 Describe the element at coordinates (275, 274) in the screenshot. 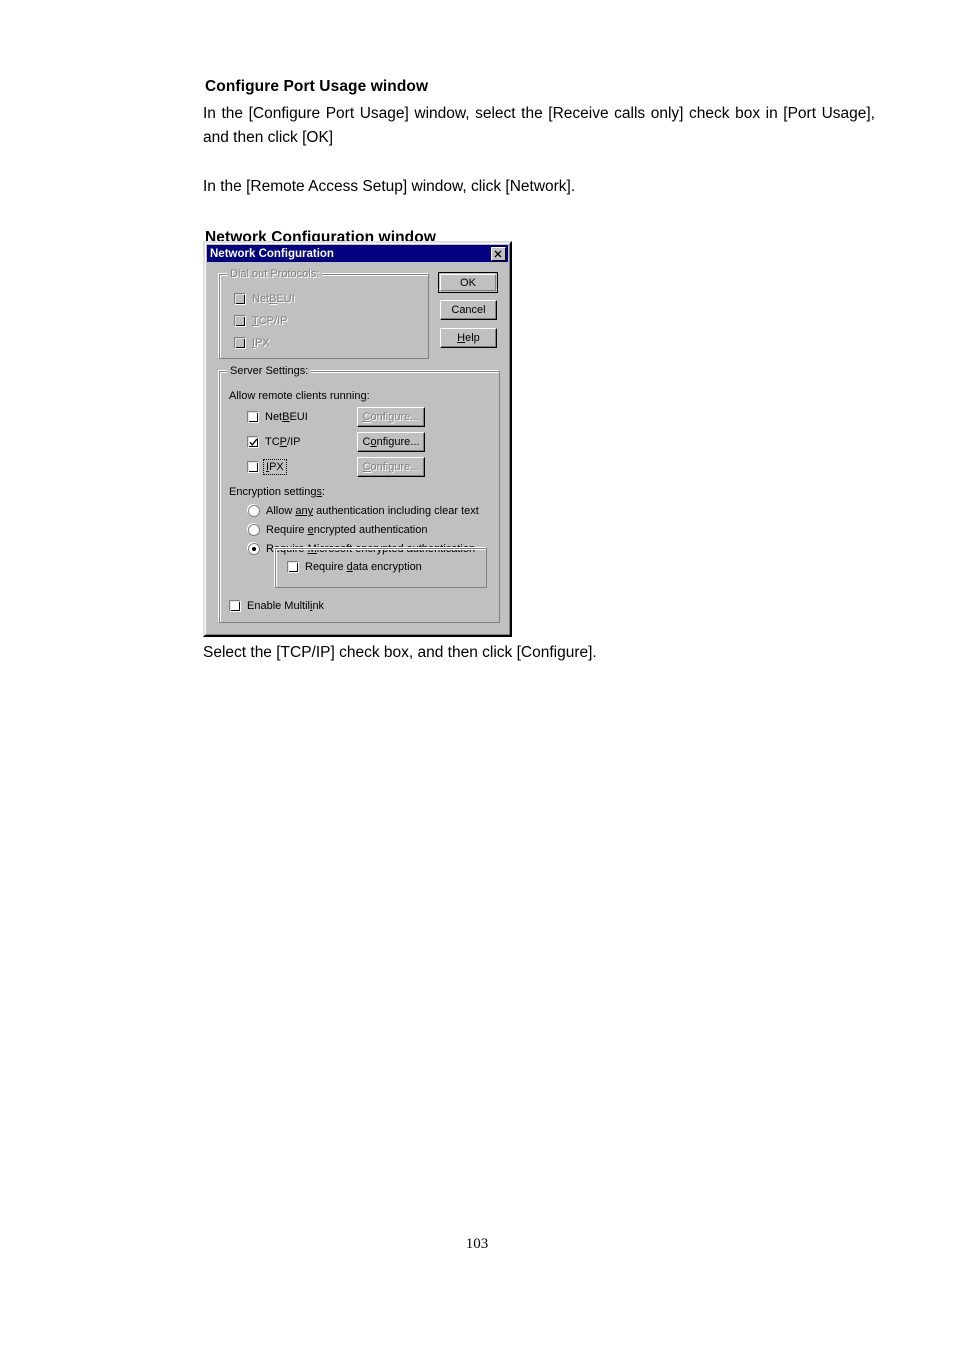

I see `dial-out-protocols-legend: Dial out Protocols:` at that location.